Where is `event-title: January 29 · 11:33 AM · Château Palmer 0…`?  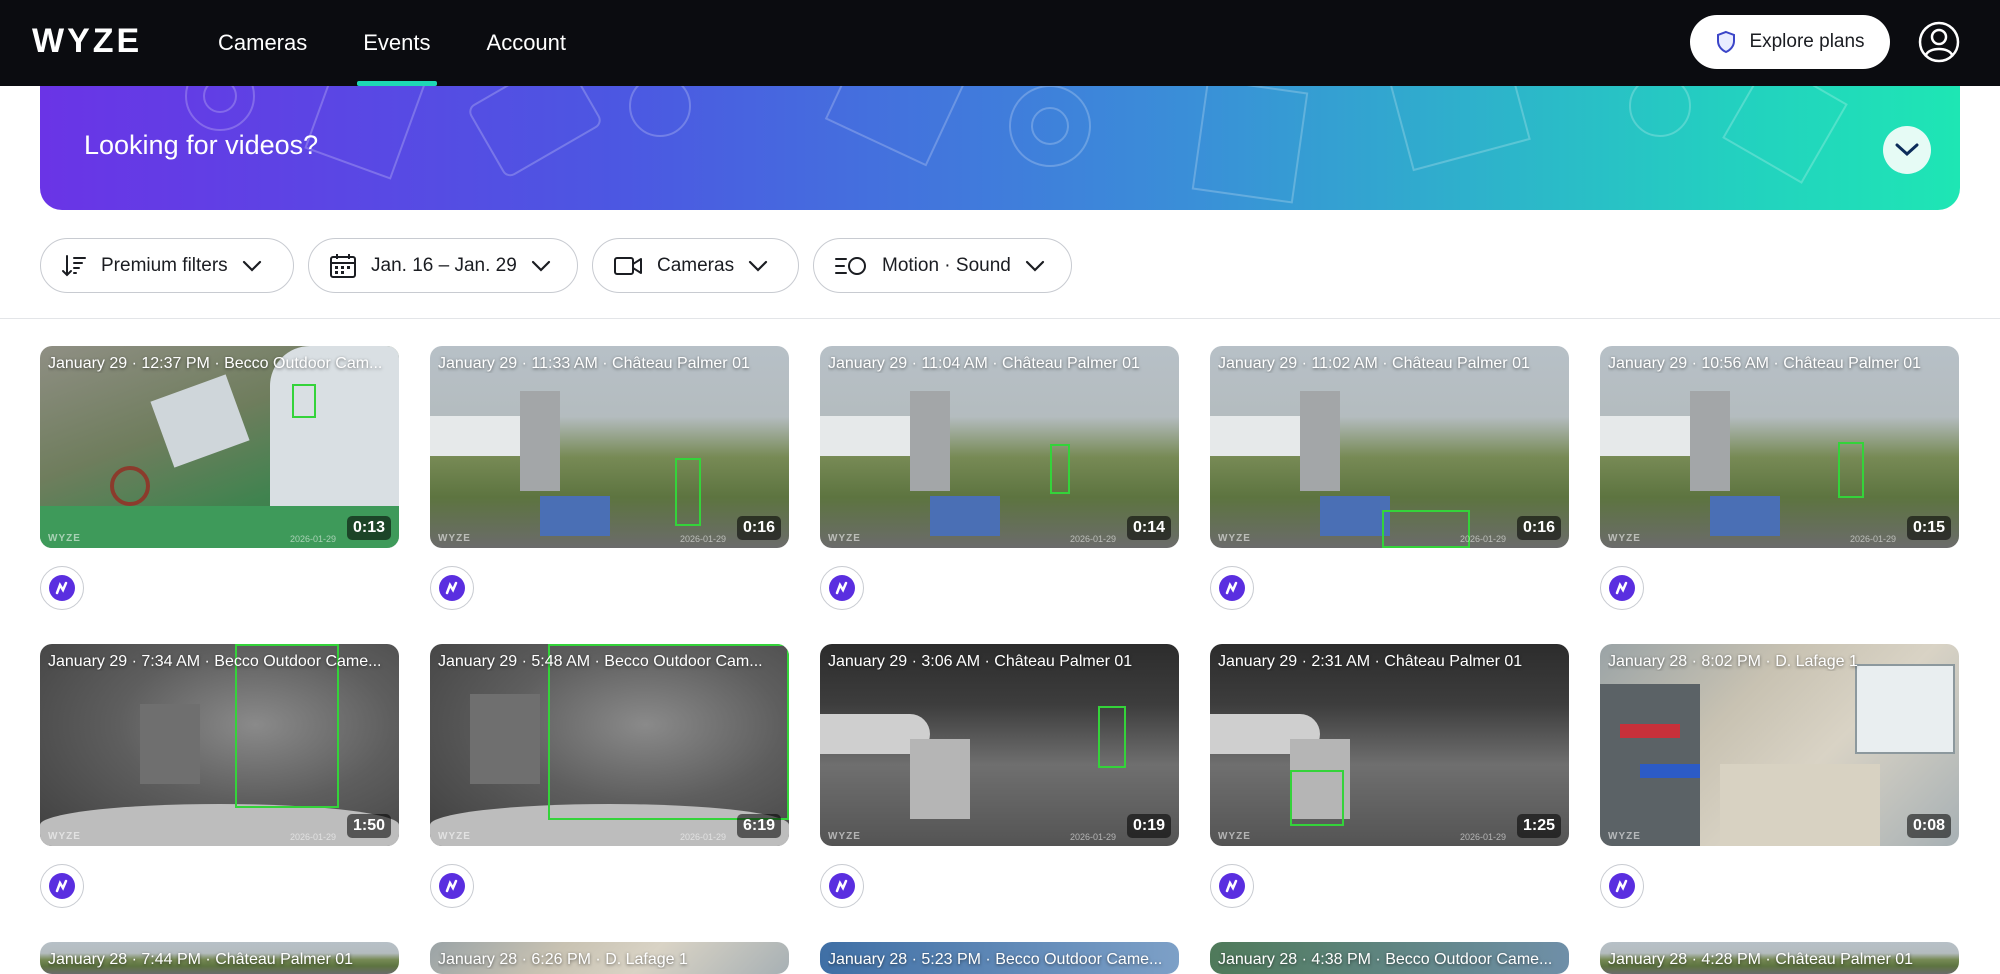
event-title: January 29 · 11:33 AM · Château Palmer 0… is located at coordinates (594, 363).